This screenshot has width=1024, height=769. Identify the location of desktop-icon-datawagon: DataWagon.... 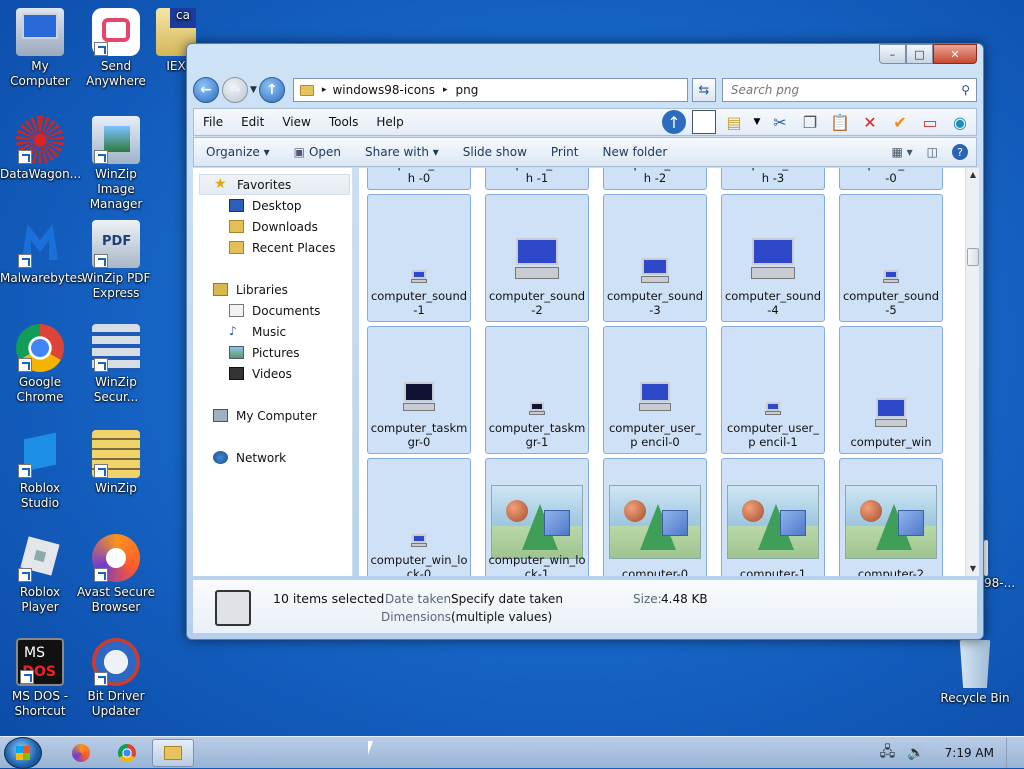
(40, 149).